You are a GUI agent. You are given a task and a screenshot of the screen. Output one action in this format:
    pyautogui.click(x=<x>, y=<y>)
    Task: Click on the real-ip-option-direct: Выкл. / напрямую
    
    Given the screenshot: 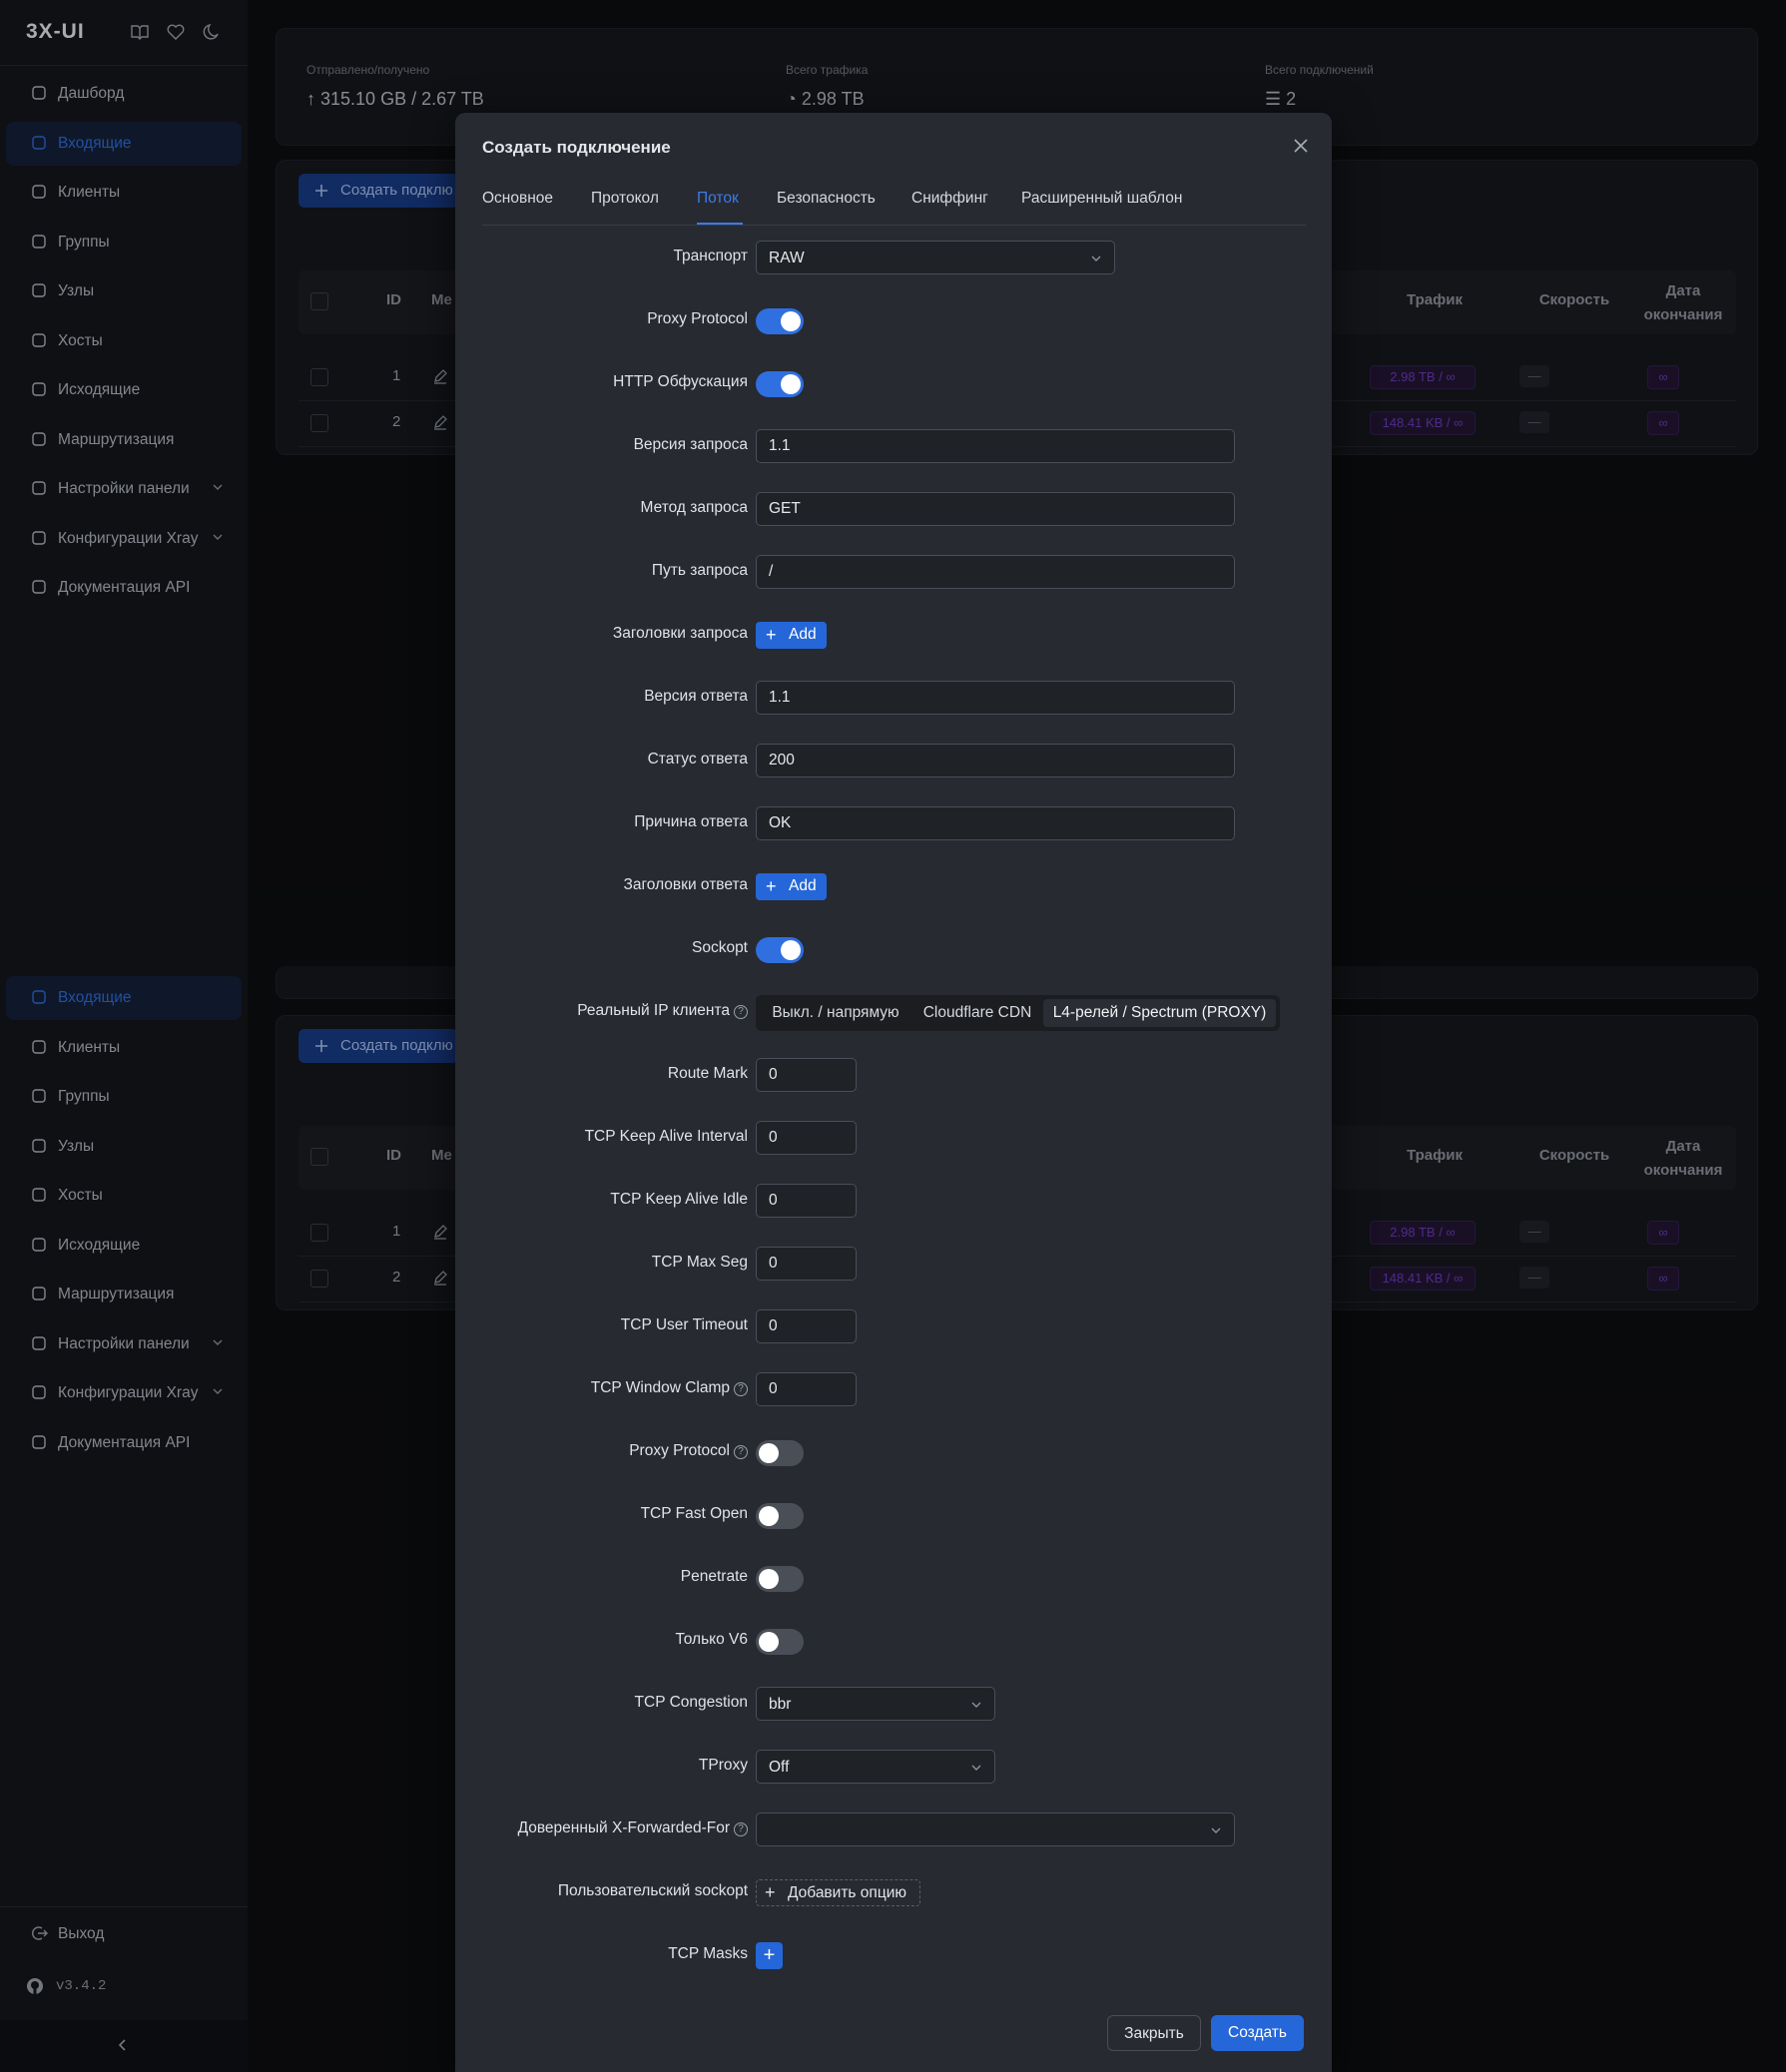 What is the action you would take?
    pyautogui.click(x=835, y=1013)
    